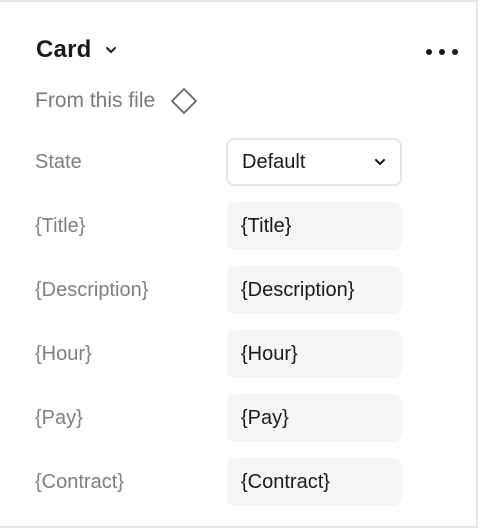 This screenshot has width=482, height=532. I want to click on diamond-component-icon, so click(184, 101).